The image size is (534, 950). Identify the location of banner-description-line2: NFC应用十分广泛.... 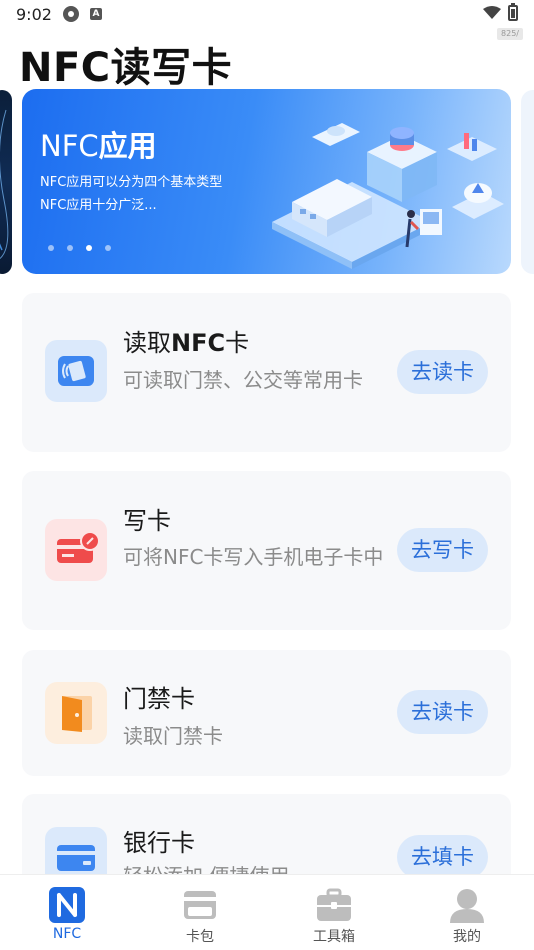
(98, 205).